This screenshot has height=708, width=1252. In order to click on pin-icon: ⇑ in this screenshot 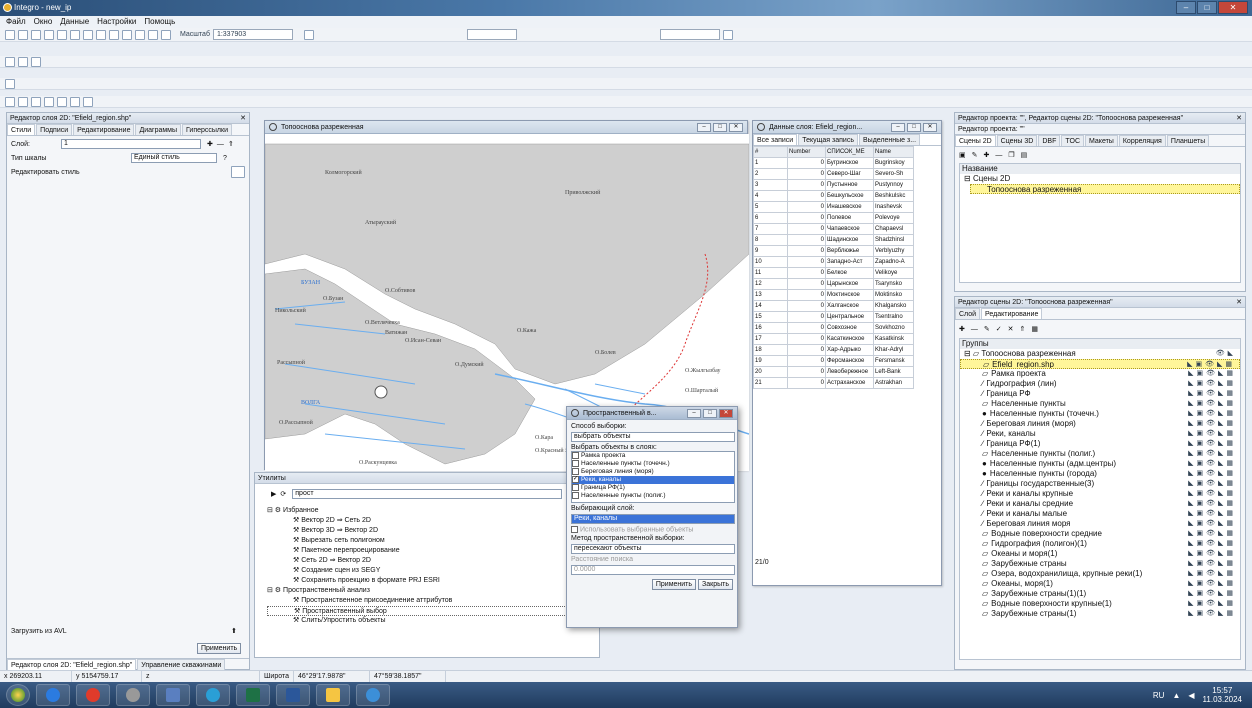, I will do `click(231, 144)`.